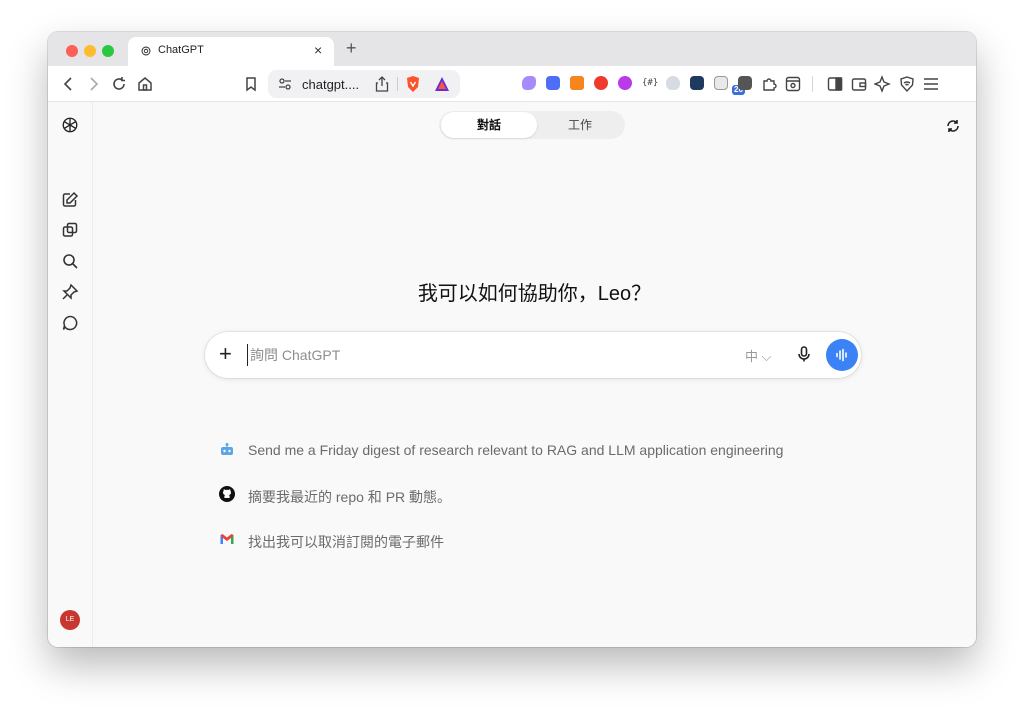 The image size is (1024, 711). What do you see at coordinates (70, 292) in the screenshot?
I see `pin-icon` at bounding box center [70, 292].